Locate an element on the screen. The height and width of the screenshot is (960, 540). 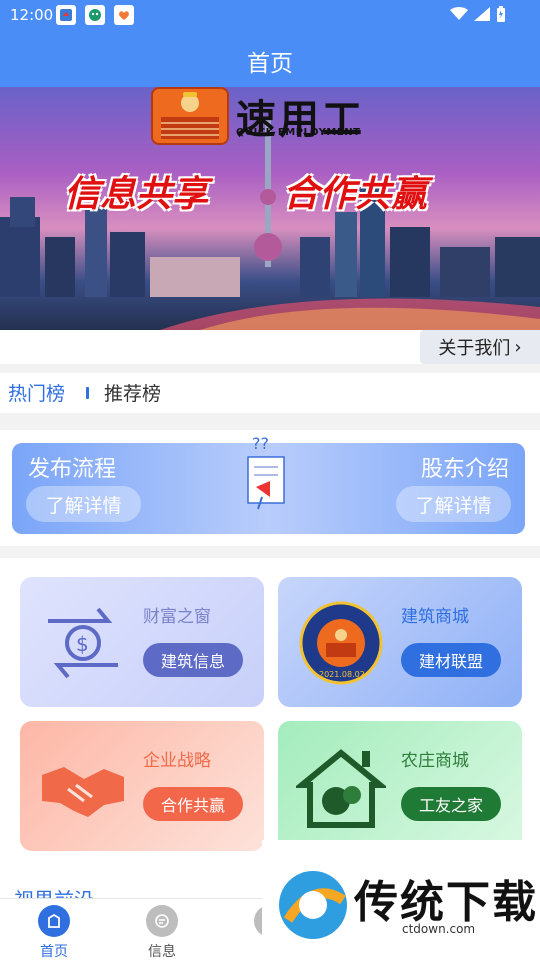
watermark-url: ctdown.com is located at coordinates (439, 929).